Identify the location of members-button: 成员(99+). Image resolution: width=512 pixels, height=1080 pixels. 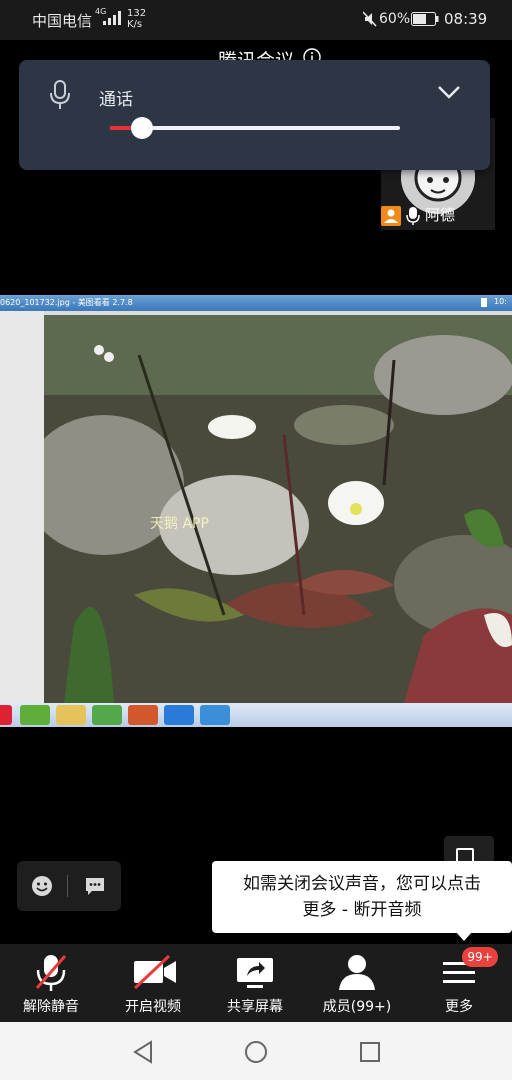
(357, 983).